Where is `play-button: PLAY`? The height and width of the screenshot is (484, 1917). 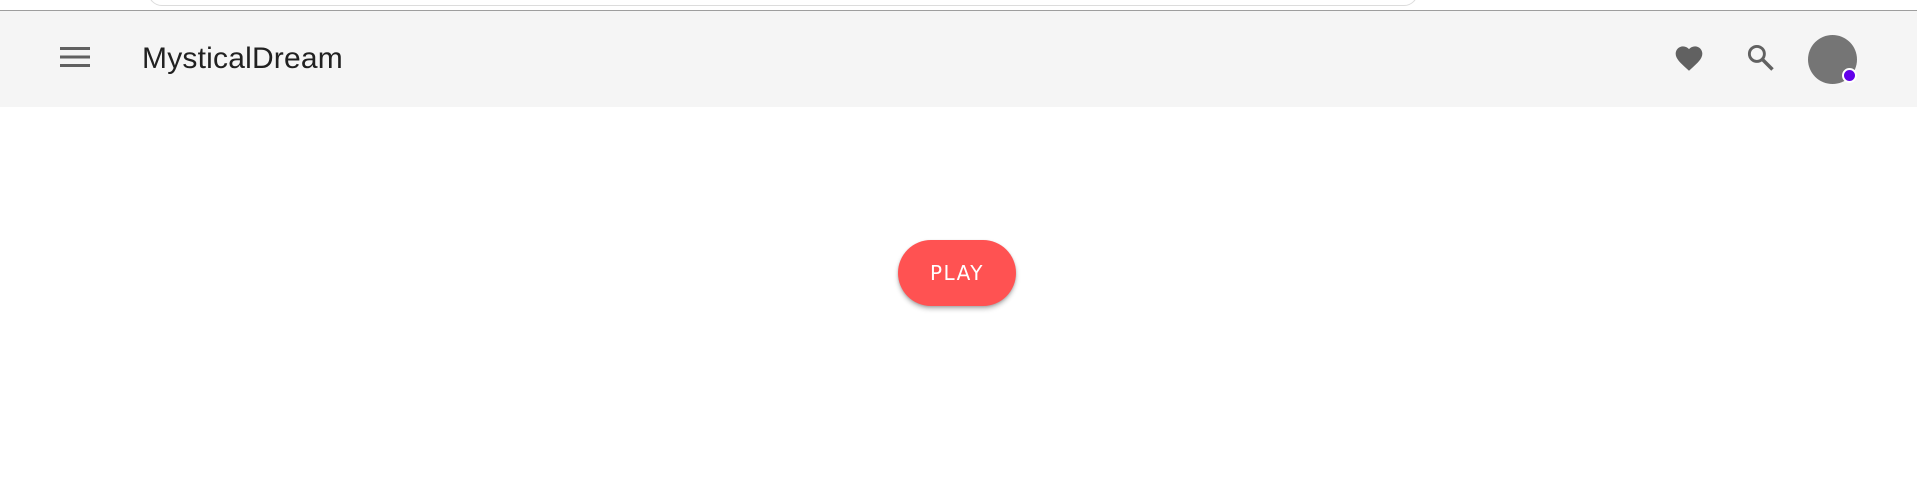 play-button: PLAY is located at coordinates (957, 273).